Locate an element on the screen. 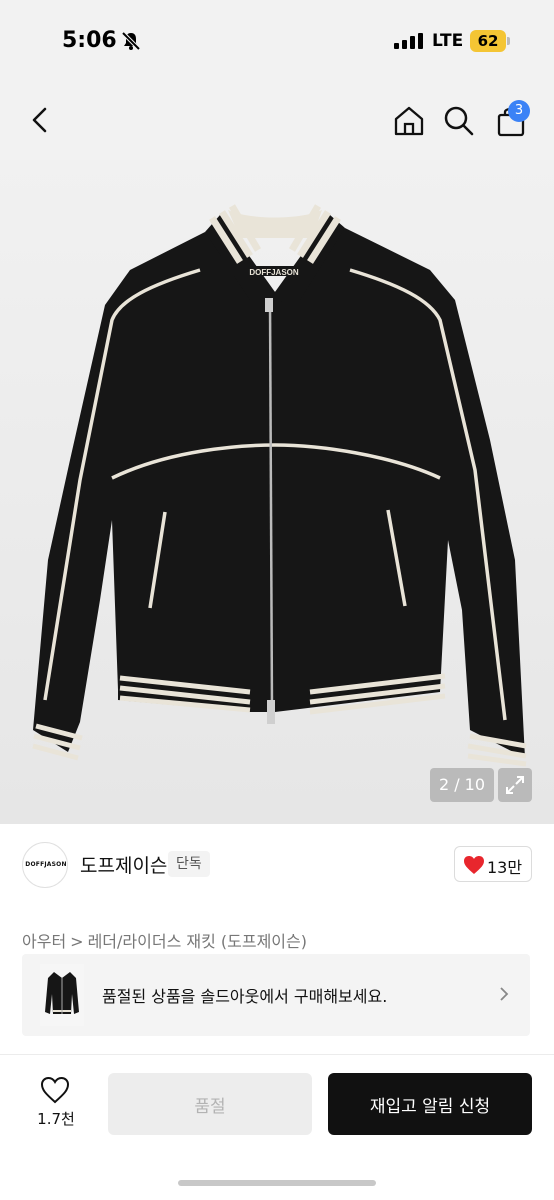  network-type: LTE is located at coordinates (448, 41).